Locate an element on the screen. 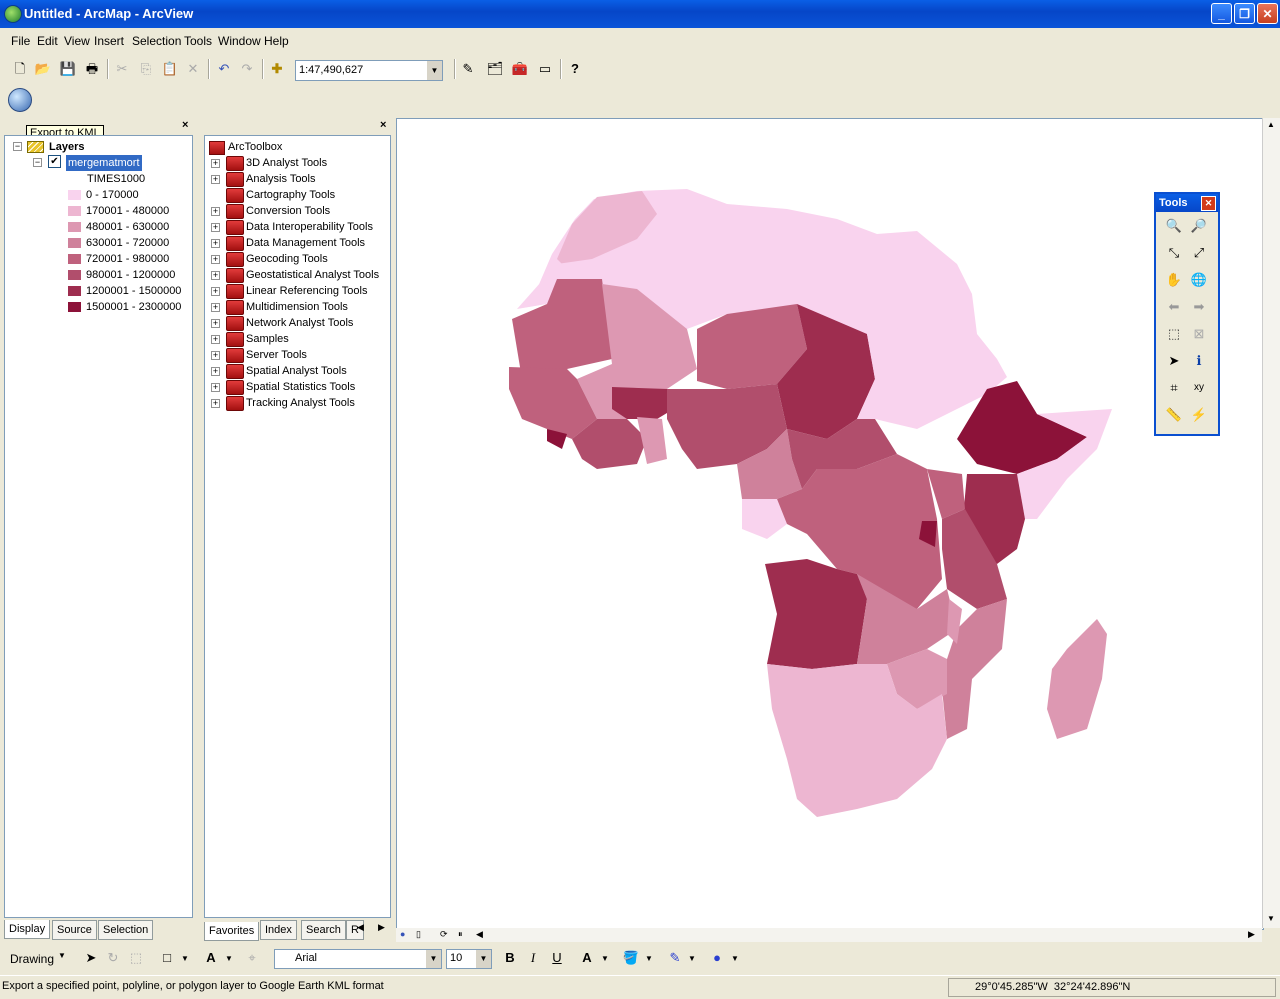 The image size is (1280, 999). refresh-icon: ⟳ is located at coordinates (444, 934).